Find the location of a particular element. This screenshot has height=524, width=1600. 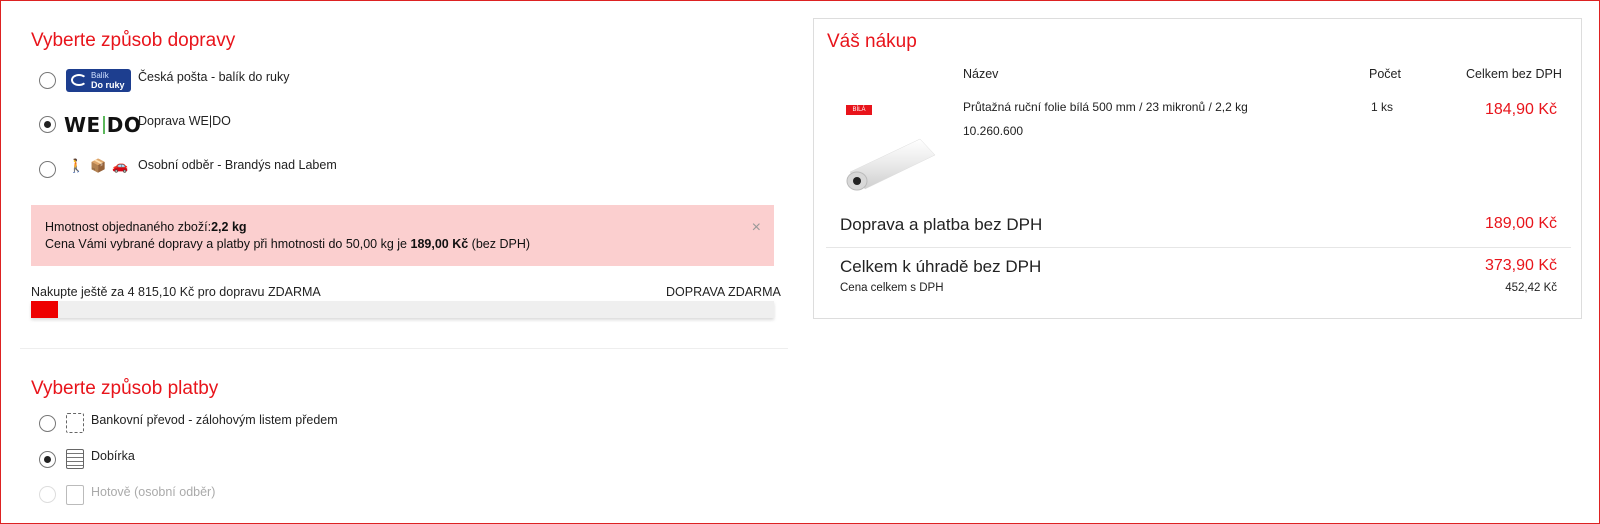

free-shipping-progress-bar is located at coordinates (402, 309).